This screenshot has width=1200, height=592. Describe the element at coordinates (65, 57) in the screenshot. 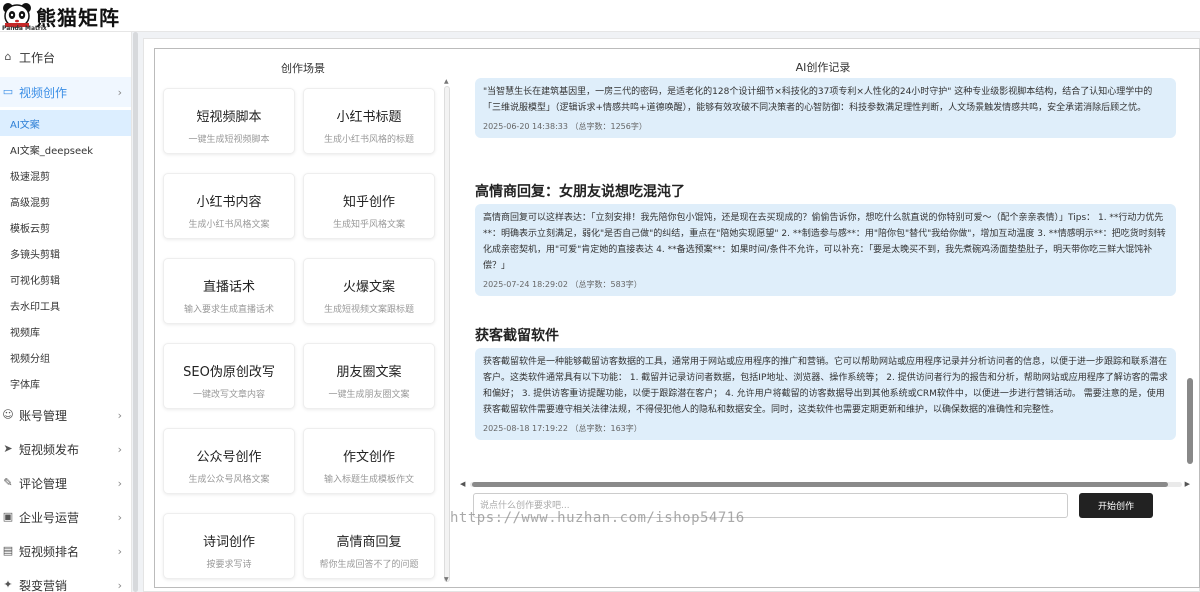

I see `sidebar-item-workbench: ⌂ 工作台` at that location.